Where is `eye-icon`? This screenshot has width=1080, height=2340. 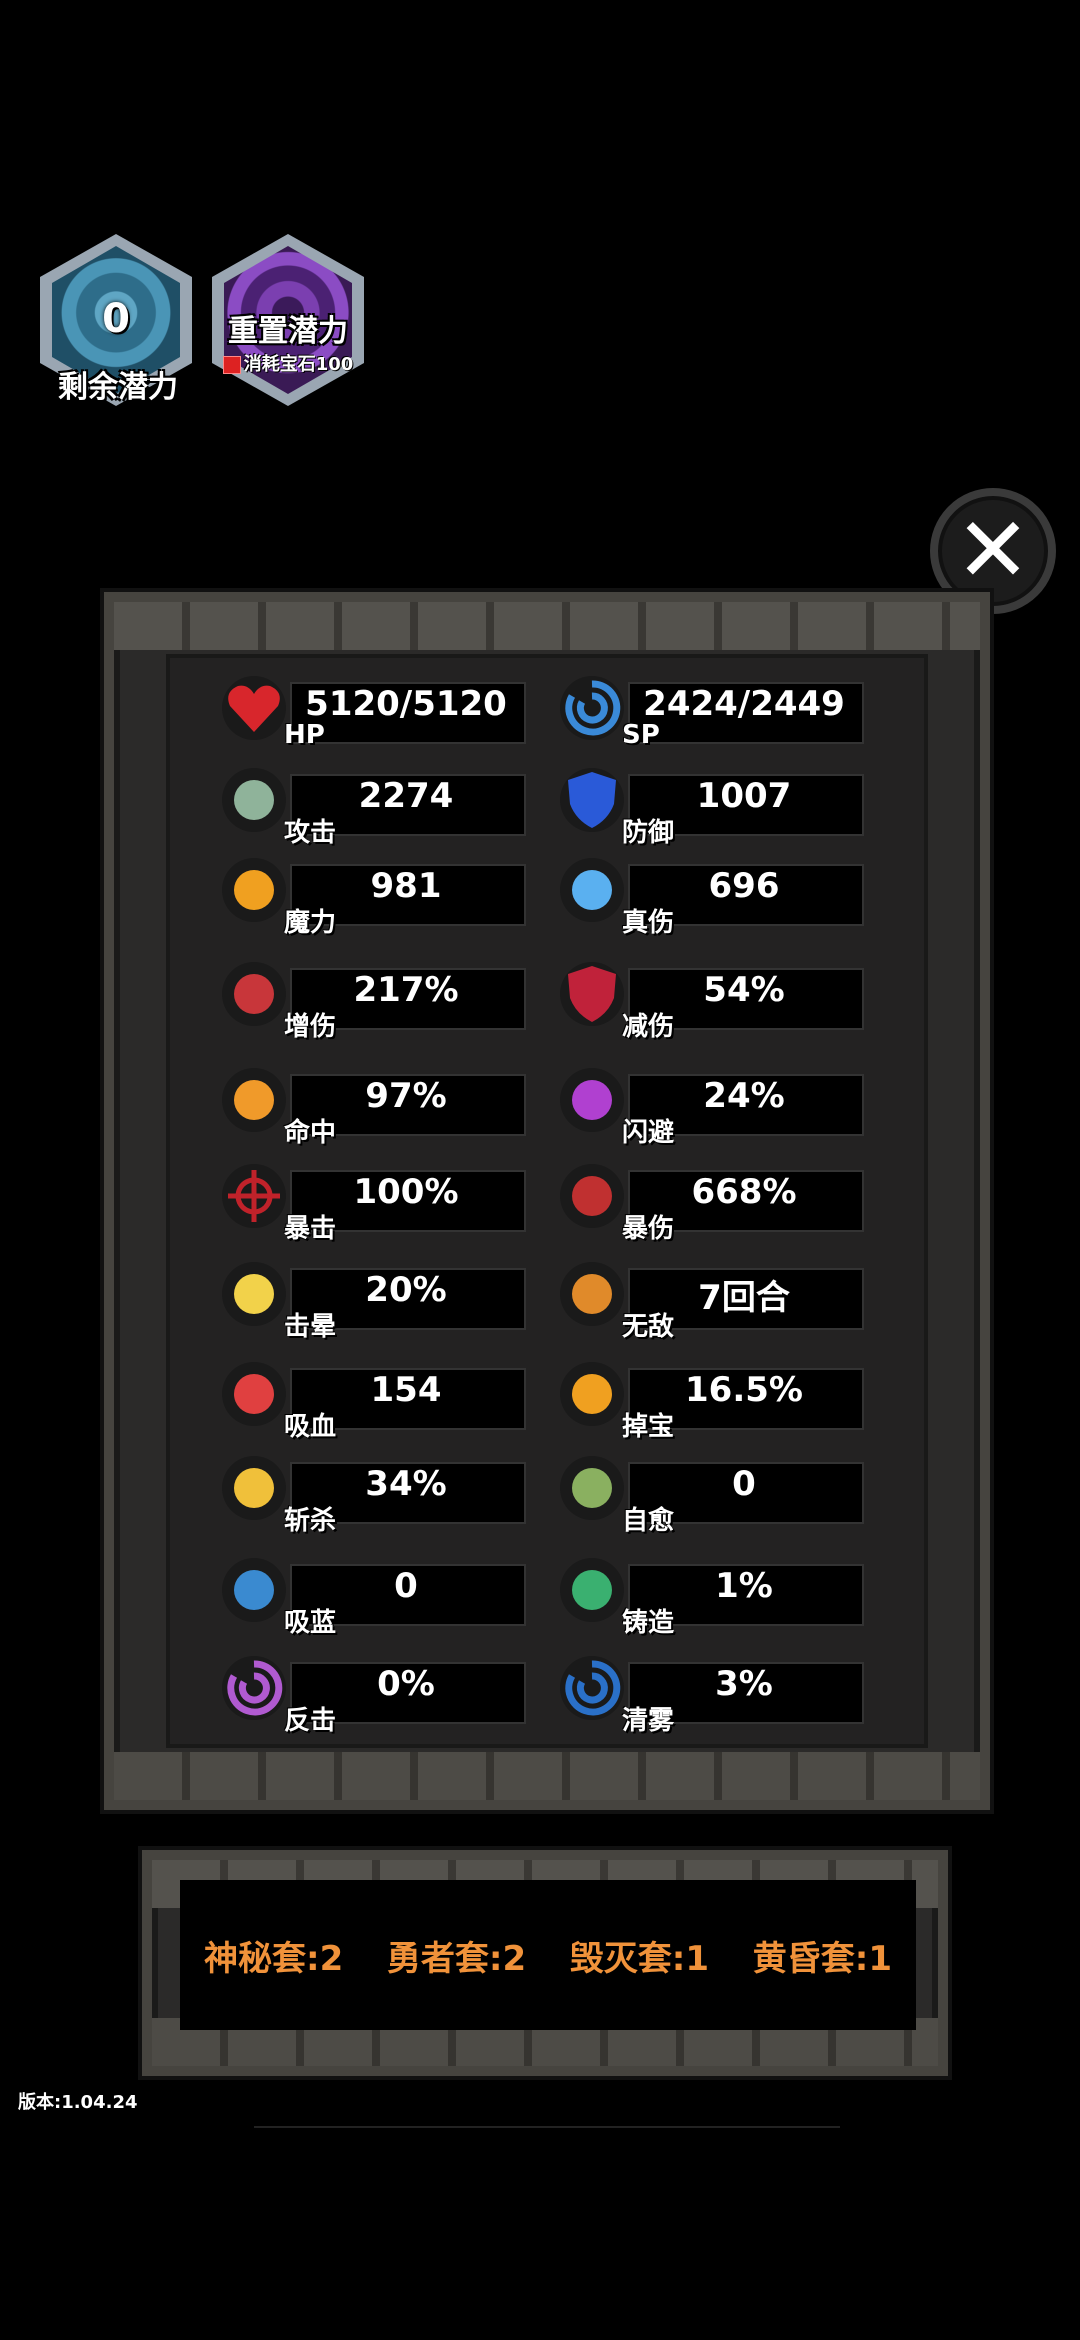 eye-icon is located at coordinates (254, 1100).